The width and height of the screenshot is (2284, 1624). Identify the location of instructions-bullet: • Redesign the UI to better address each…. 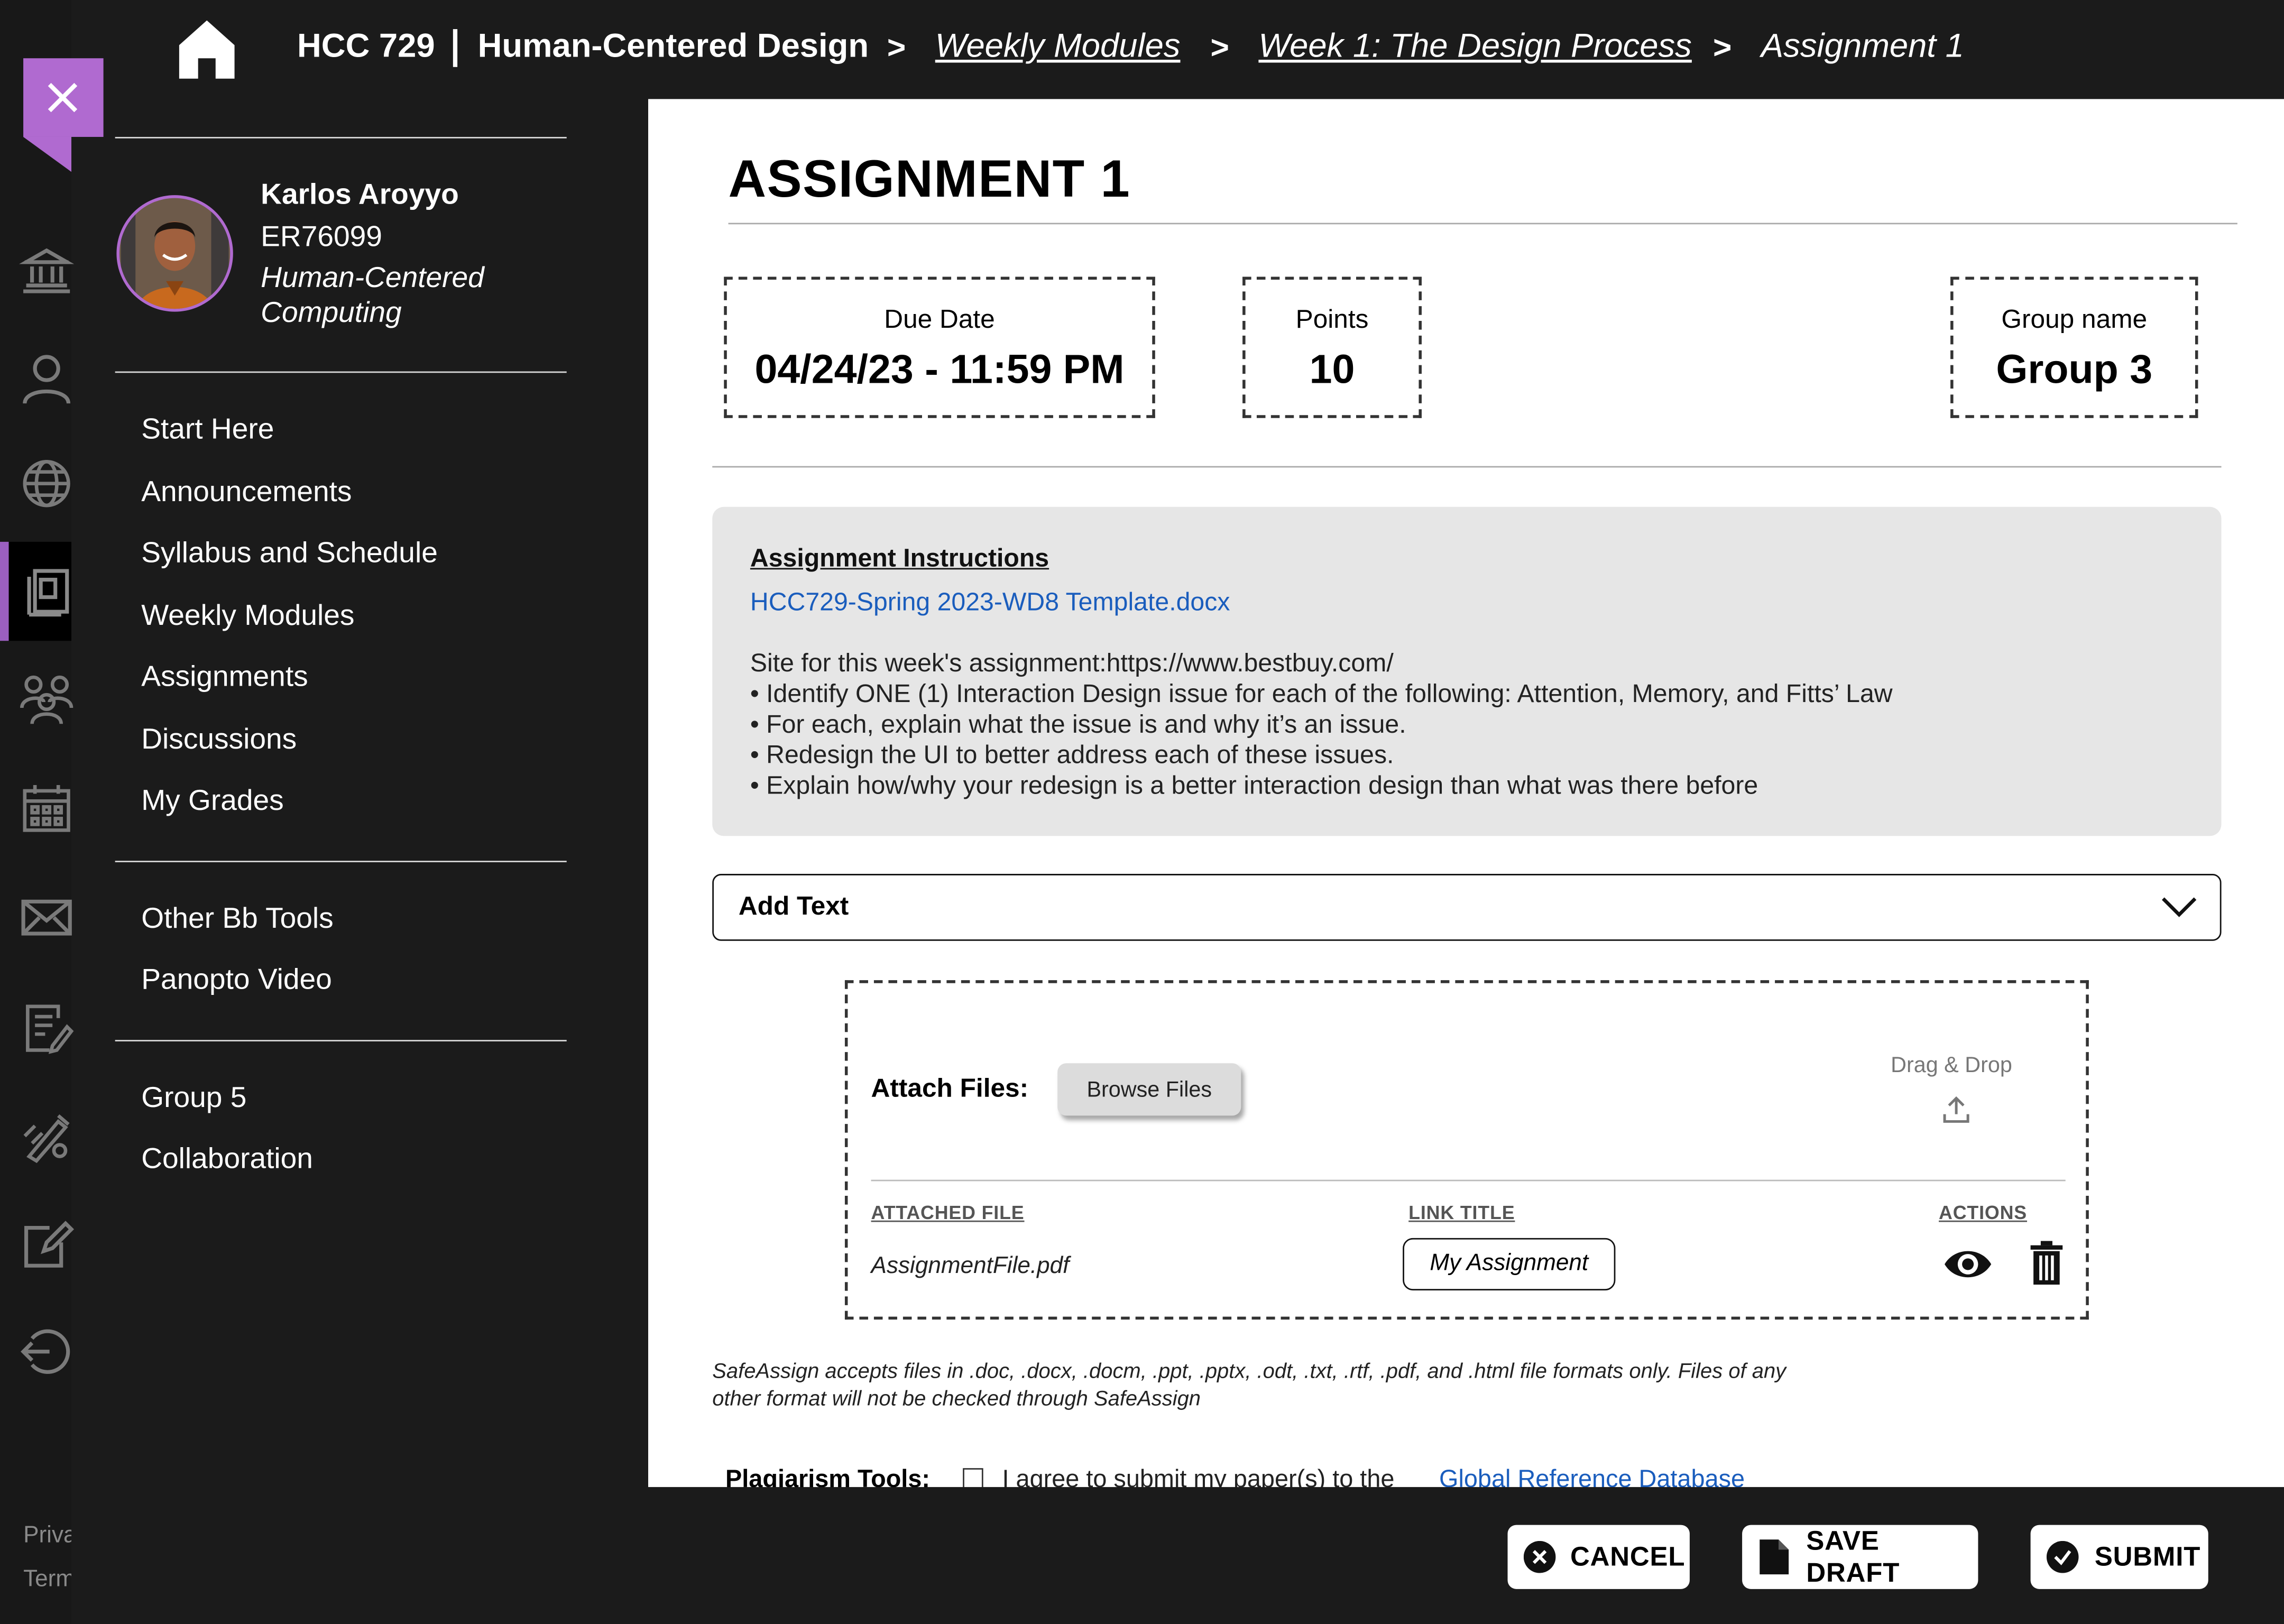
(1072, 754).